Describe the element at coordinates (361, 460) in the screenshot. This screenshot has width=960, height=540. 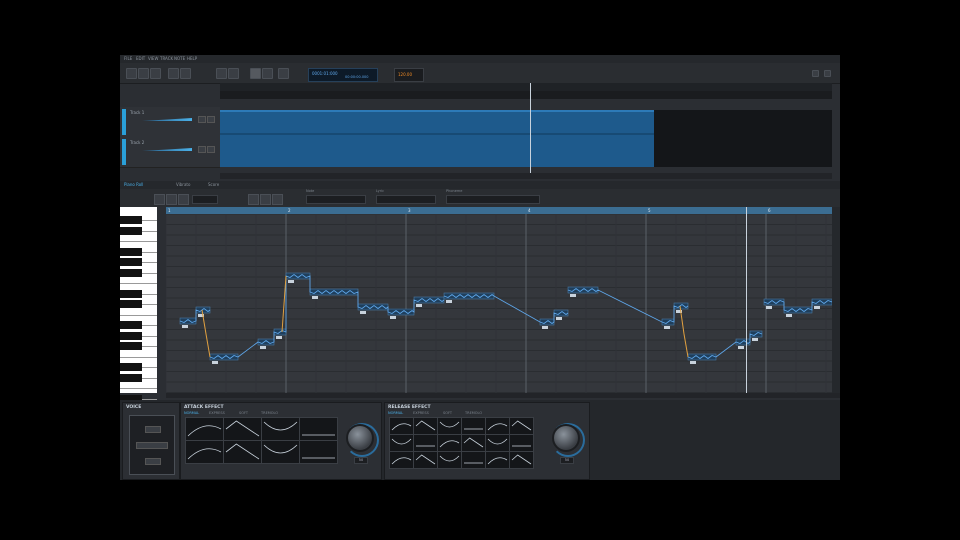
I see `attack-knob-value: 50` at that location.